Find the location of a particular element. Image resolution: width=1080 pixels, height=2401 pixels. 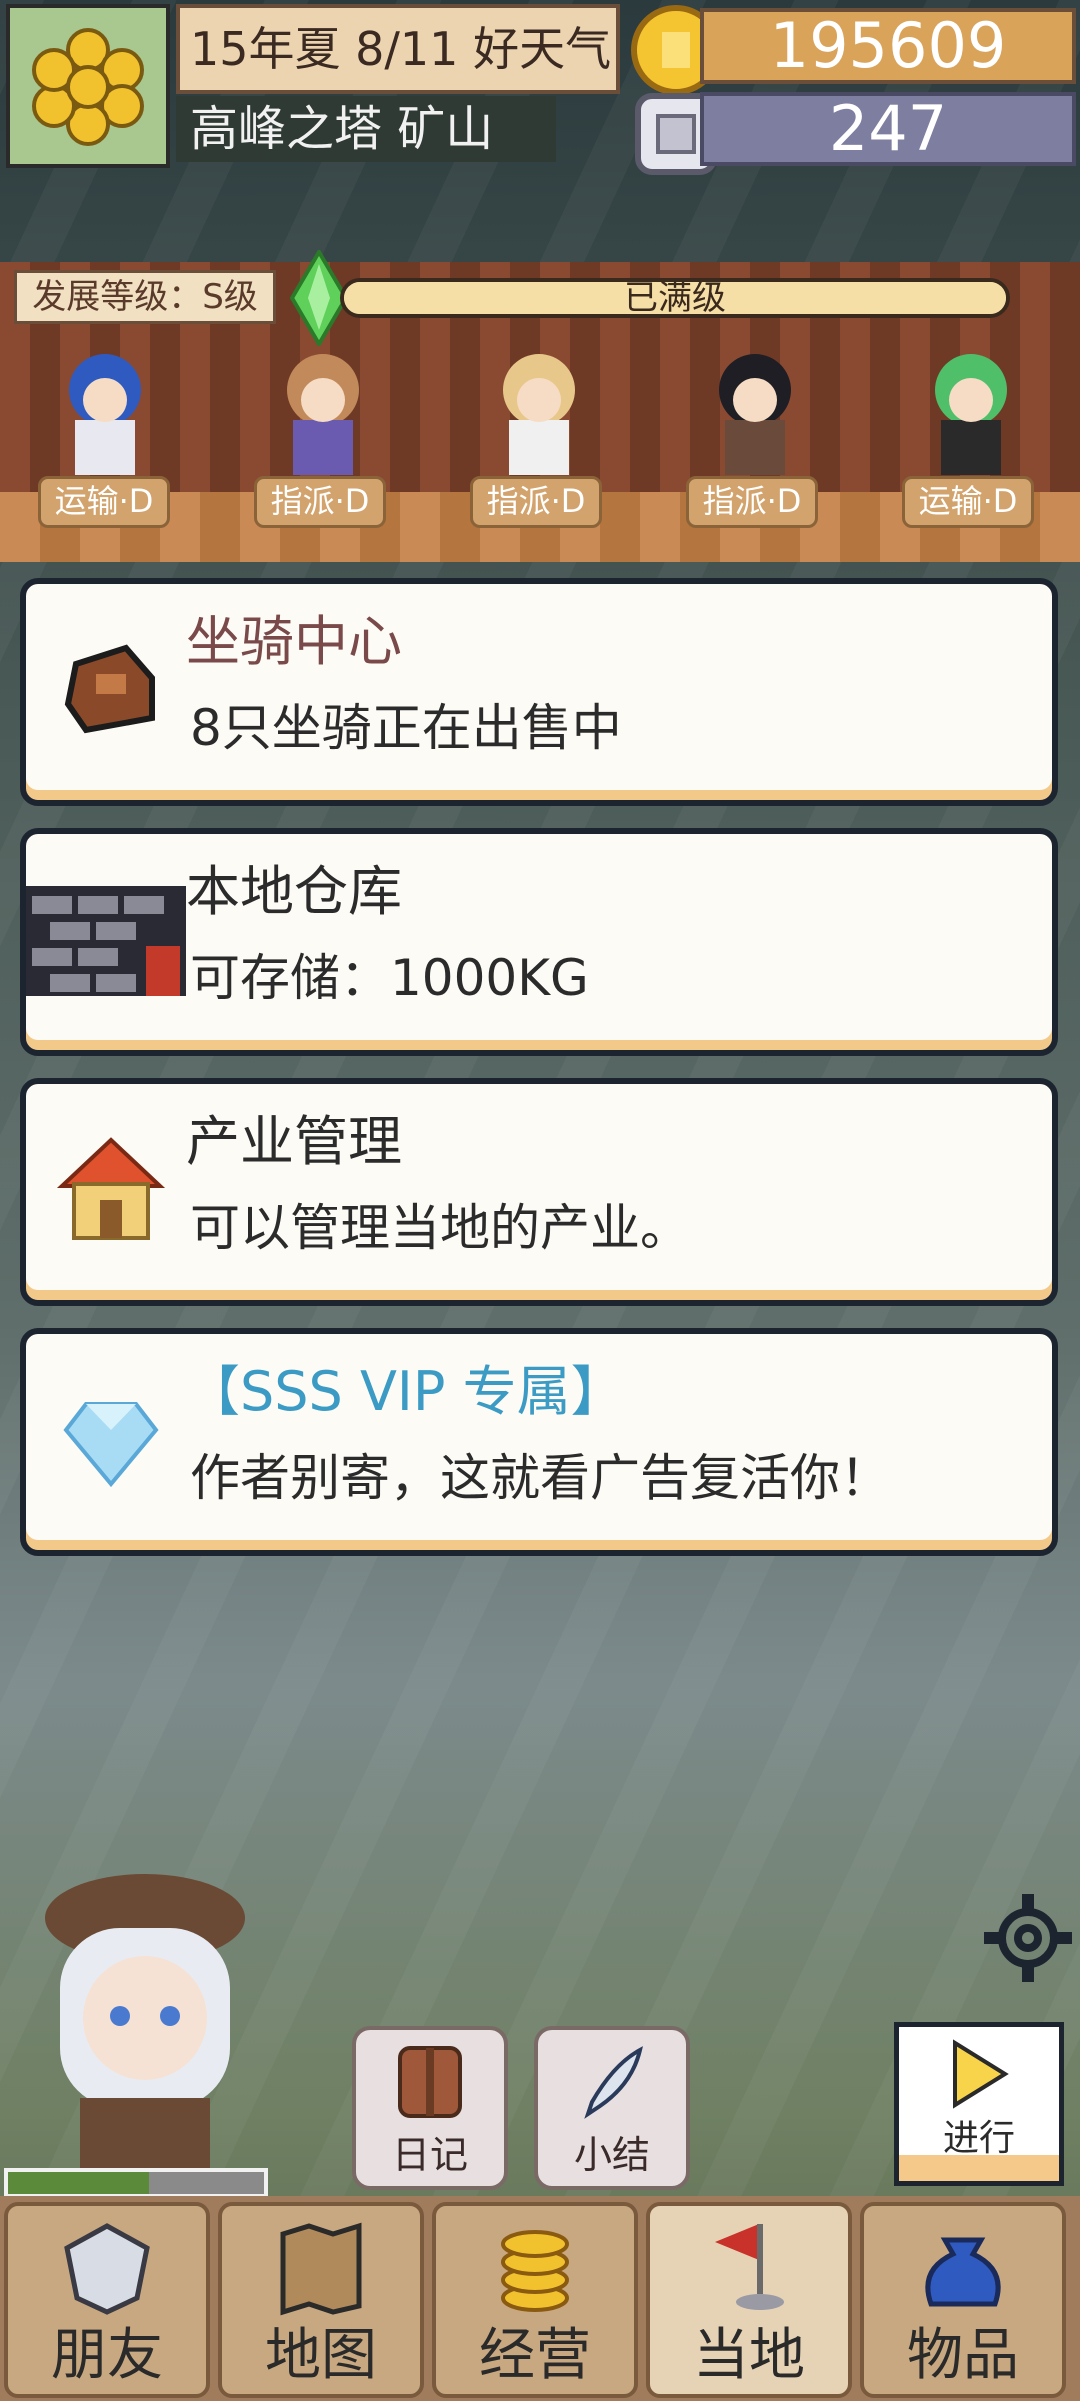

nav-local: 当地 is located at coordinates (749, 2300).